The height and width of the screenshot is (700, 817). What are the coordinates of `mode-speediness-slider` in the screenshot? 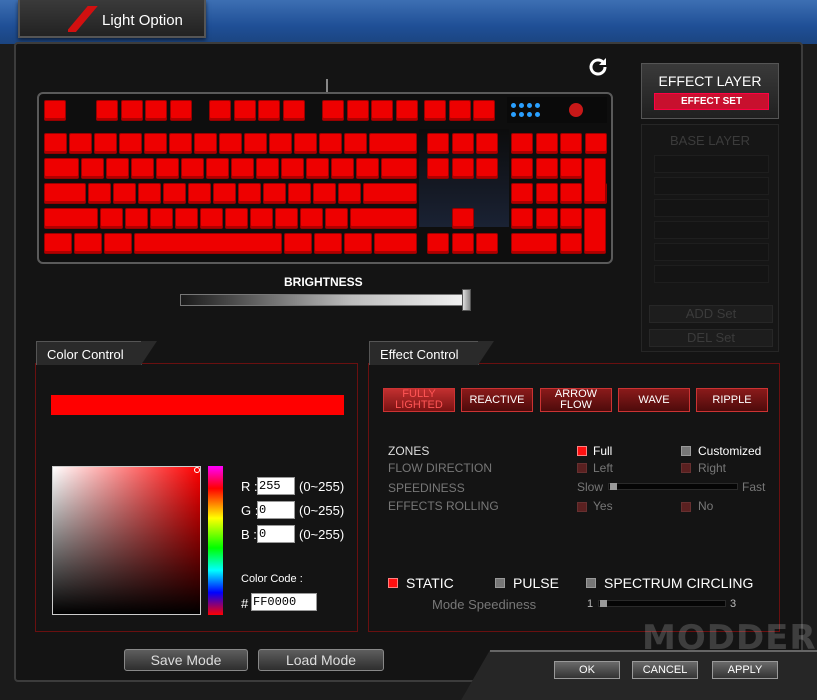 It's located at (662, 603).